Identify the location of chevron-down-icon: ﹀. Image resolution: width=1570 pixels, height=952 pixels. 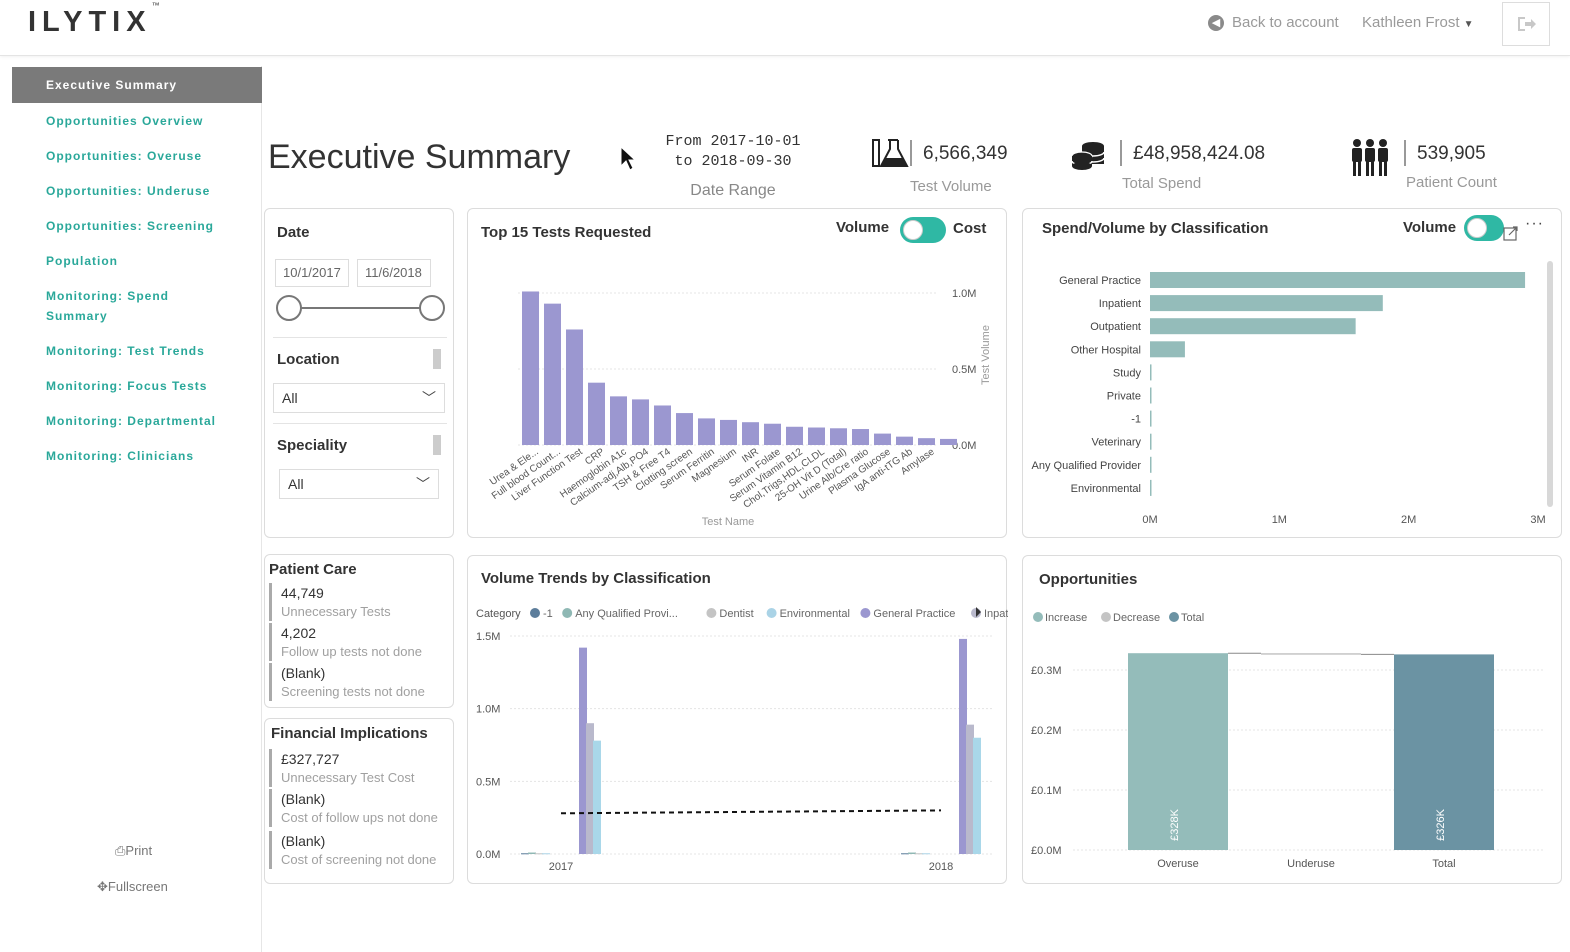
(423, 484).